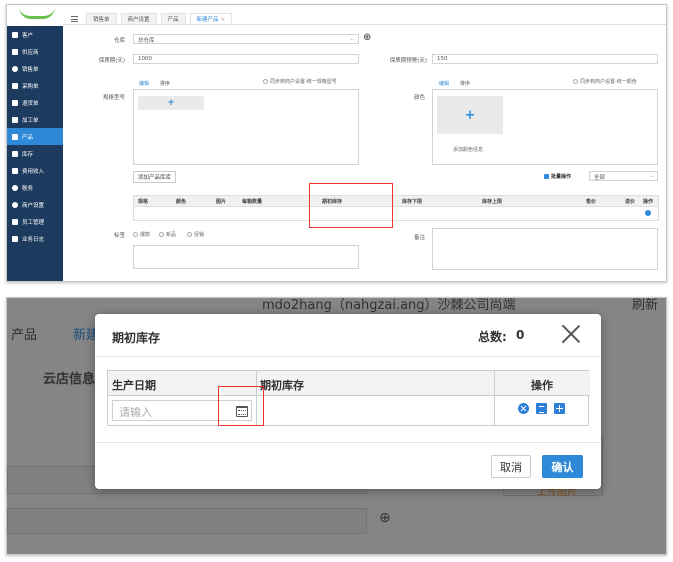 The width and height of the screenshot is (673, 562). What do you see at coordinates (141, 234) in the screenshot?
I see `tag-option-hot: 爆款` at bounding box center [141, 234].